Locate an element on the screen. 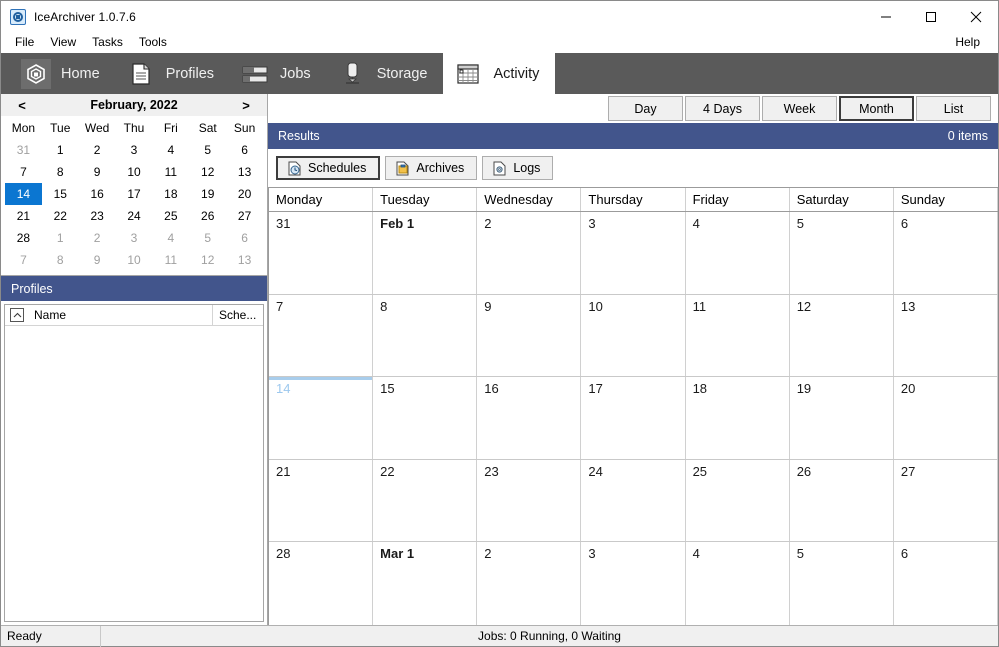 This screenshot has width=999, height=647. ribbon-tab-activity: Activity is located at coordinates (499, 73).